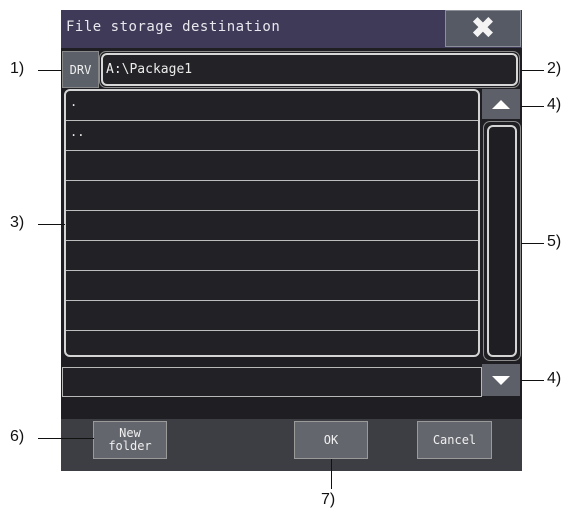  What do you see at coordinates (272, 136) in the screenshot?
I see `list-item: ..` at bounding box center [272, 136].